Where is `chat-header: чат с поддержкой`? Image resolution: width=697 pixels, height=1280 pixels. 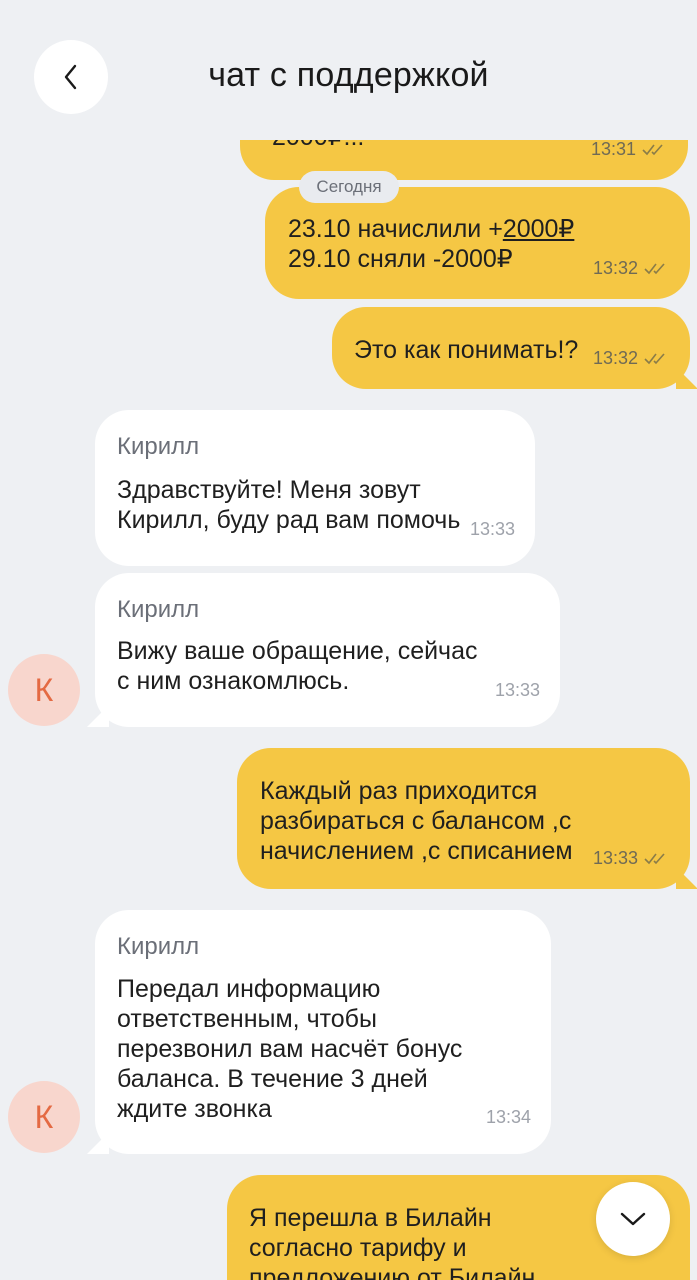 chat-header: чат с поддержкой is located at coordinates (348, 70).